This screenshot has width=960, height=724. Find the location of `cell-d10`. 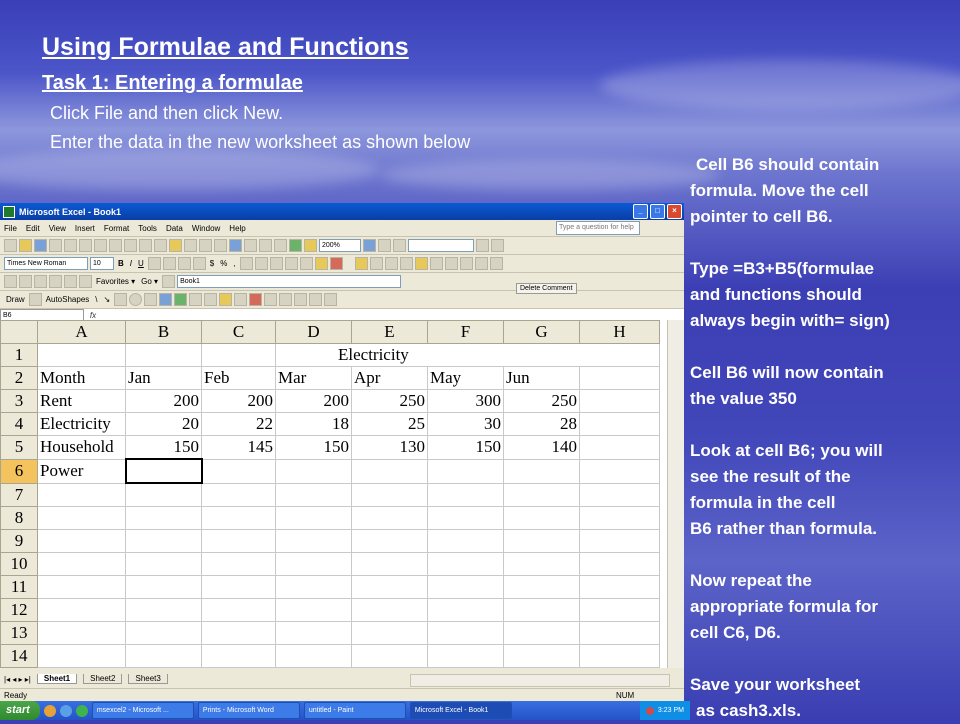

cell-d10 is located at coordinates (313, 564).